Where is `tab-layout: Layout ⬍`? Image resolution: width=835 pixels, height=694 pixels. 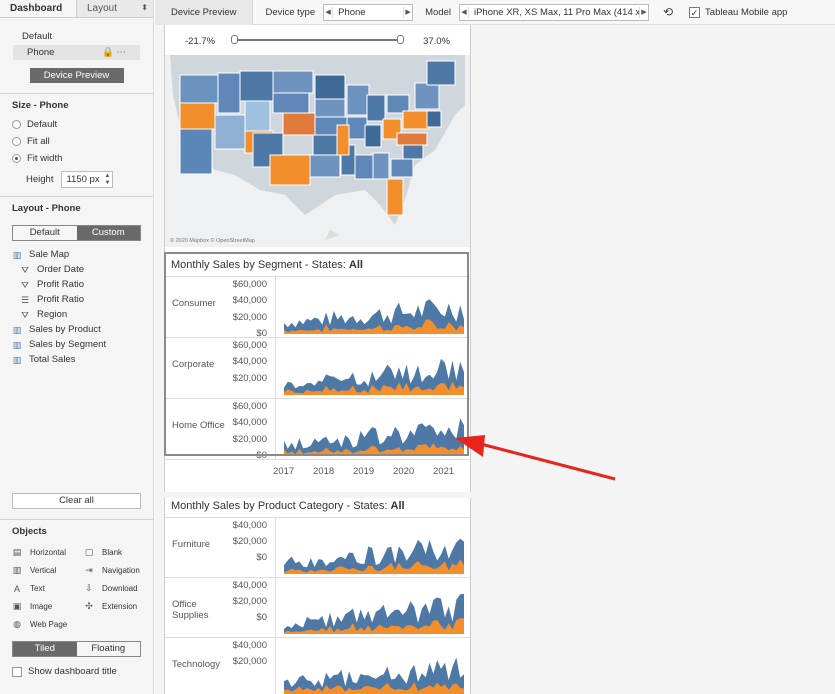
tab-layout: Layout ⬍ is located at coordinates (114, 8).